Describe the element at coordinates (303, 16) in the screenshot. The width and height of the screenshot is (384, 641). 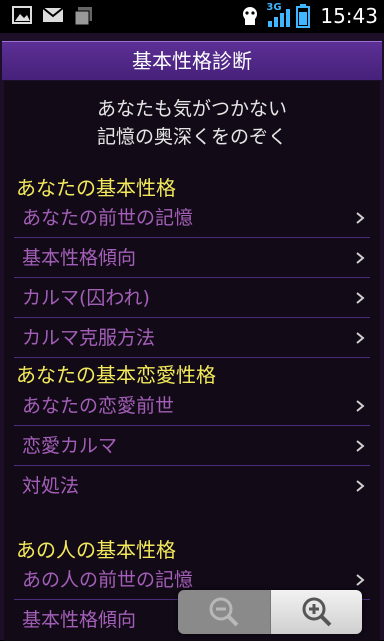
I see `battery-icon` at that location.